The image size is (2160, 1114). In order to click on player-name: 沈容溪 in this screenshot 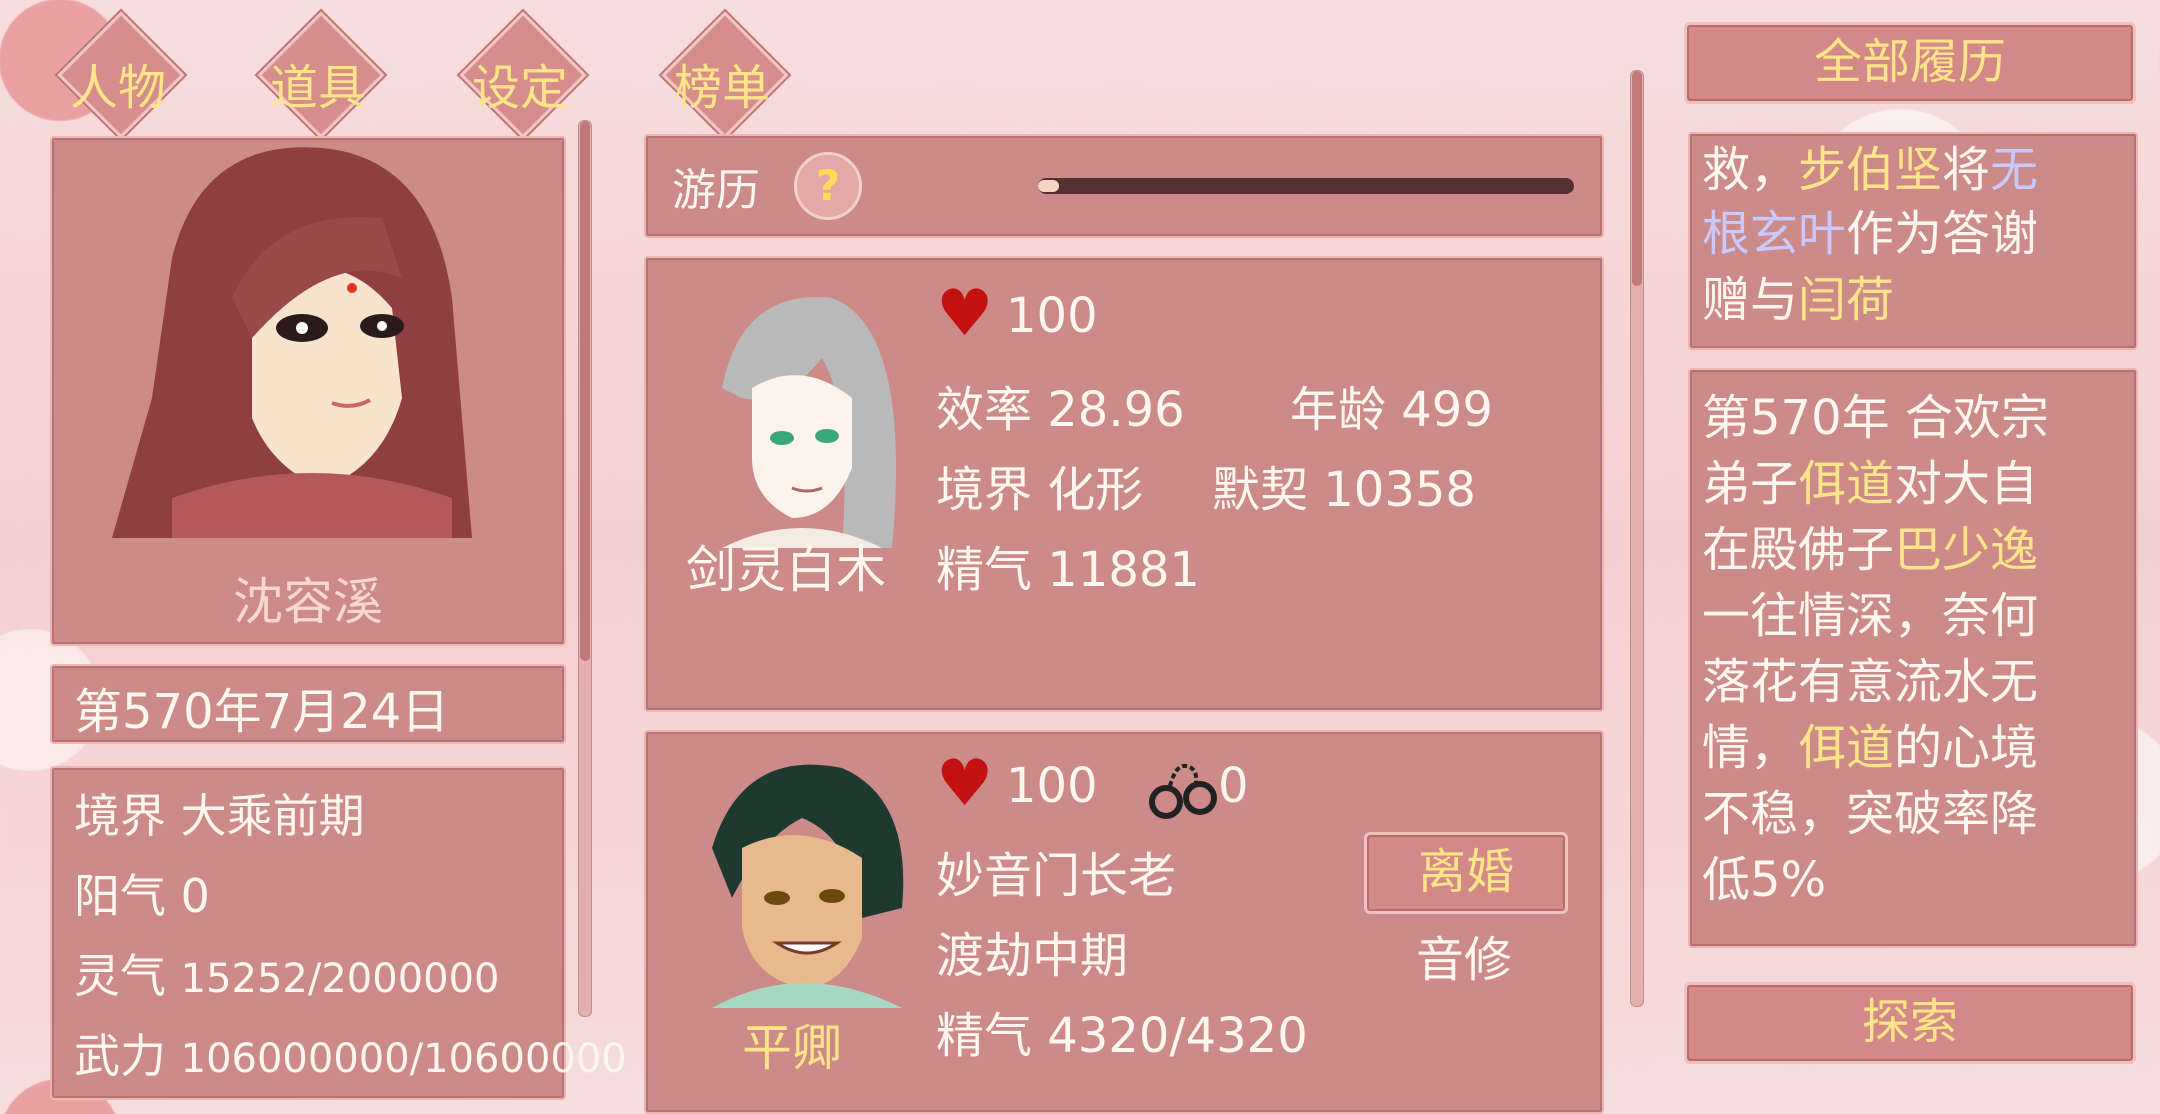, I will do `click(308, 602)`.